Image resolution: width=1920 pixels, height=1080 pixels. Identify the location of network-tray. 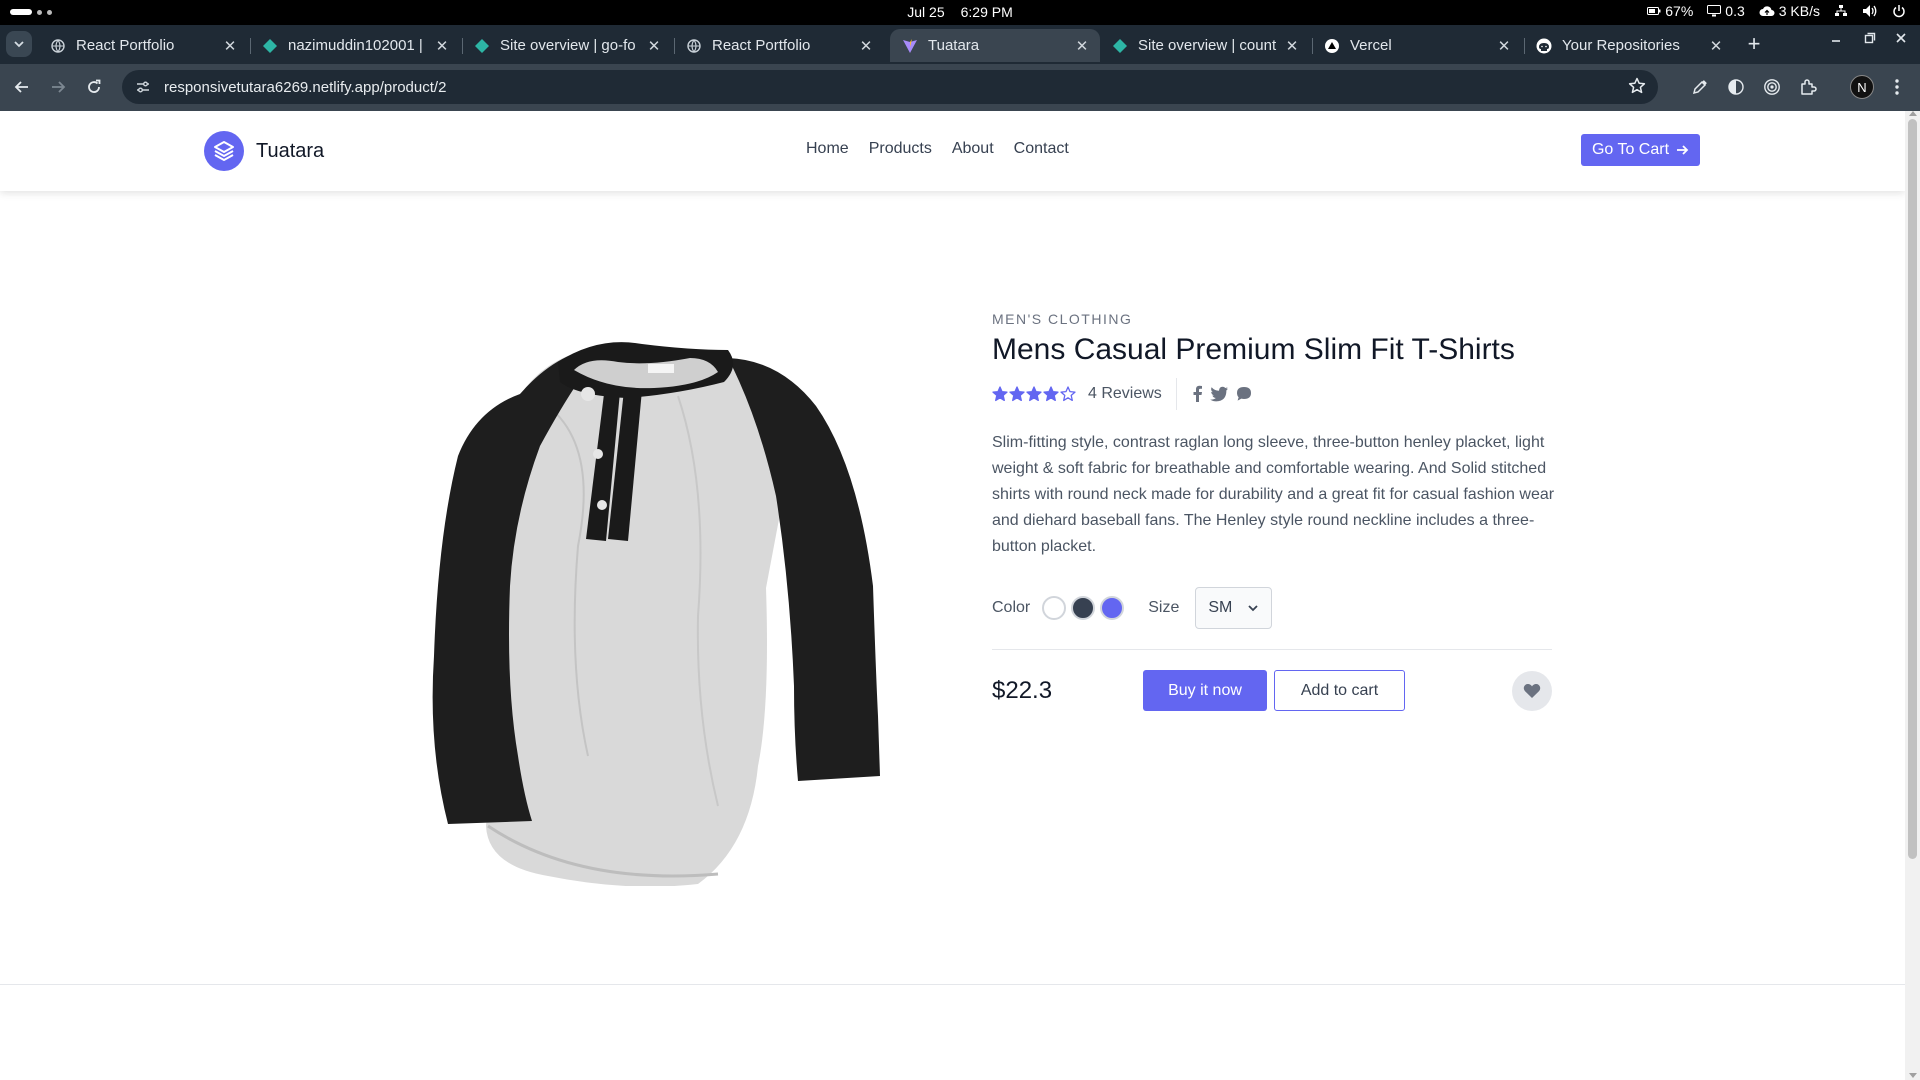
(1841, 11).